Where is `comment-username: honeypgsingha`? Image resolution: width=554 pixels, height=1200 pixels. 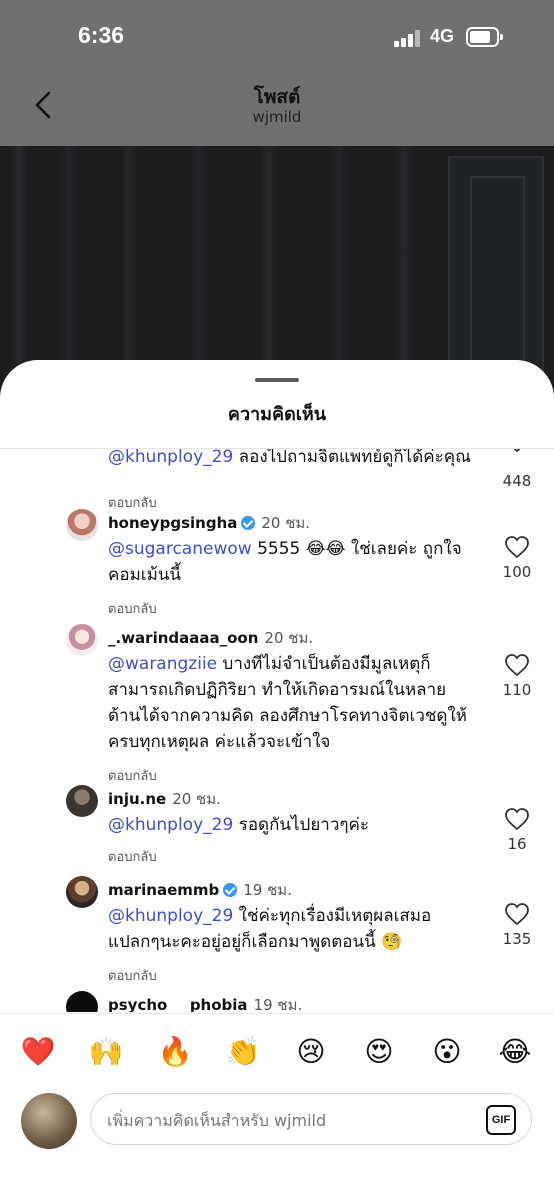 comment-username: honeypgsingha is located at coordinates (172, 523).